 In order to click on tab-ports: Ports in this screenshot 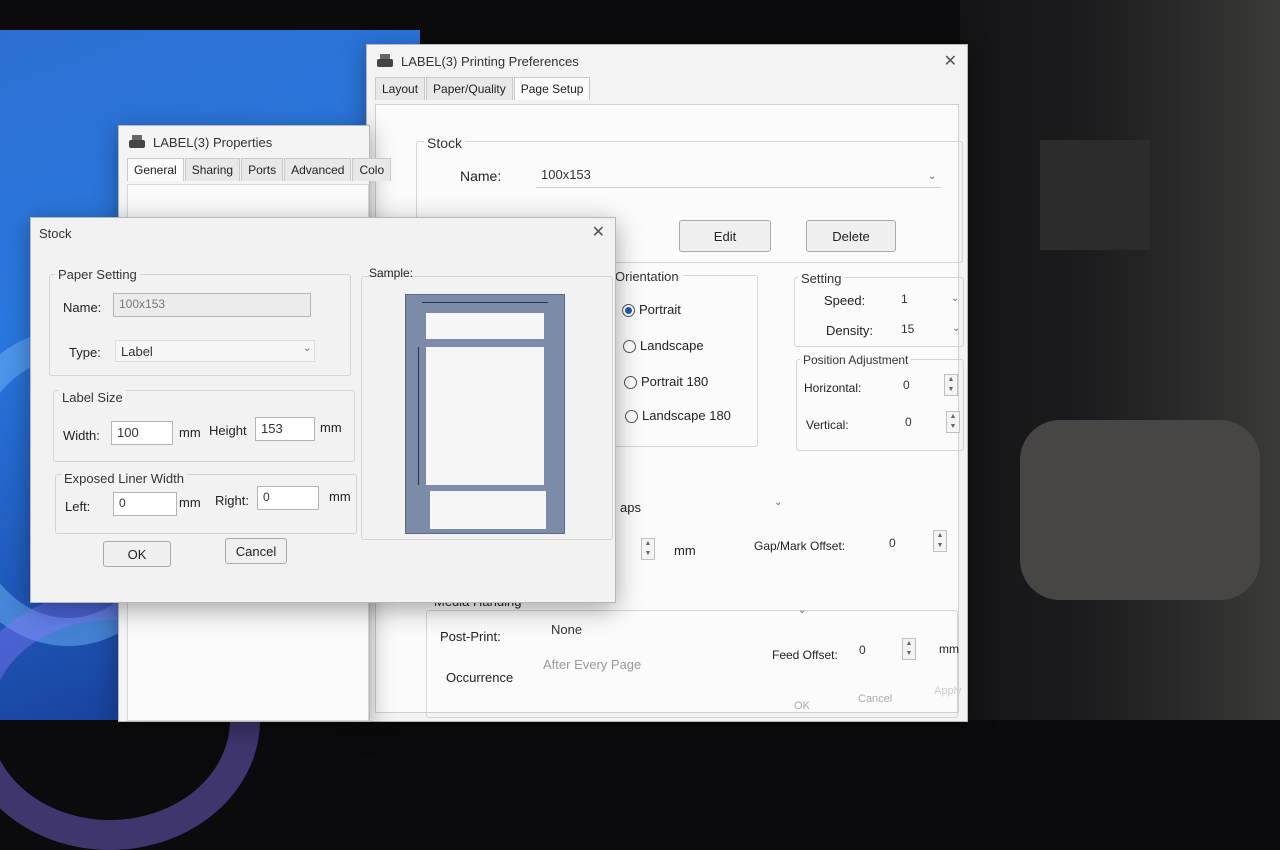, I will do `click(262, 169)`.